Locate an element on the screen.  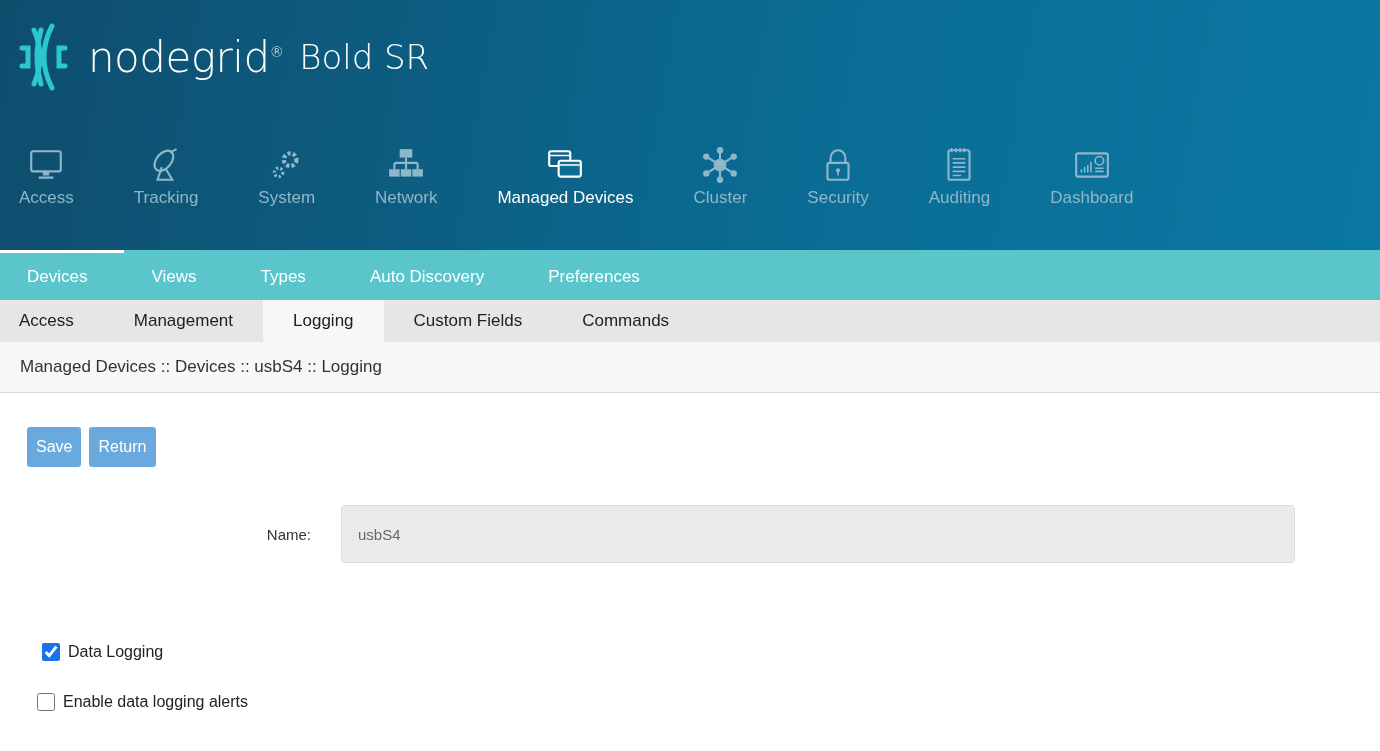
tab: Access is located at coordinates (52, 321).